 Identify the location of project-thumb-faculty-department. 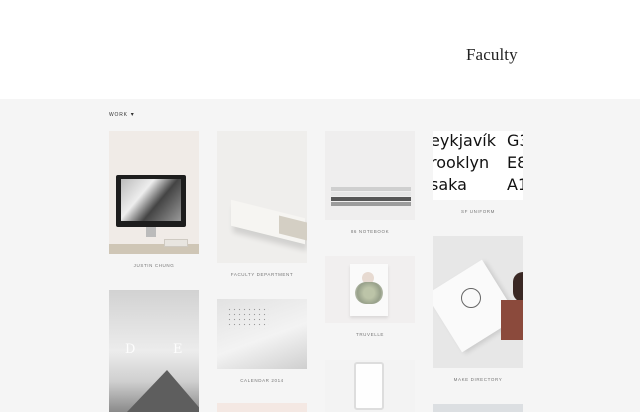
(262, 197).